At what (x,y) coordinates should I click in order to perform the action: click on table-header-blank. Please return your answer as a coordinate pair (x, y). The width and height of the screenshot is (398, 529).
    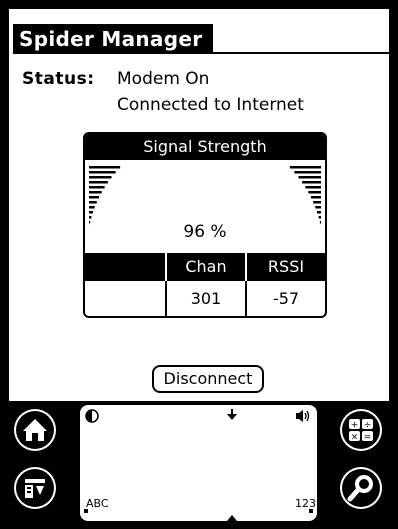
    Looking at the image, I should click on (125, 267).